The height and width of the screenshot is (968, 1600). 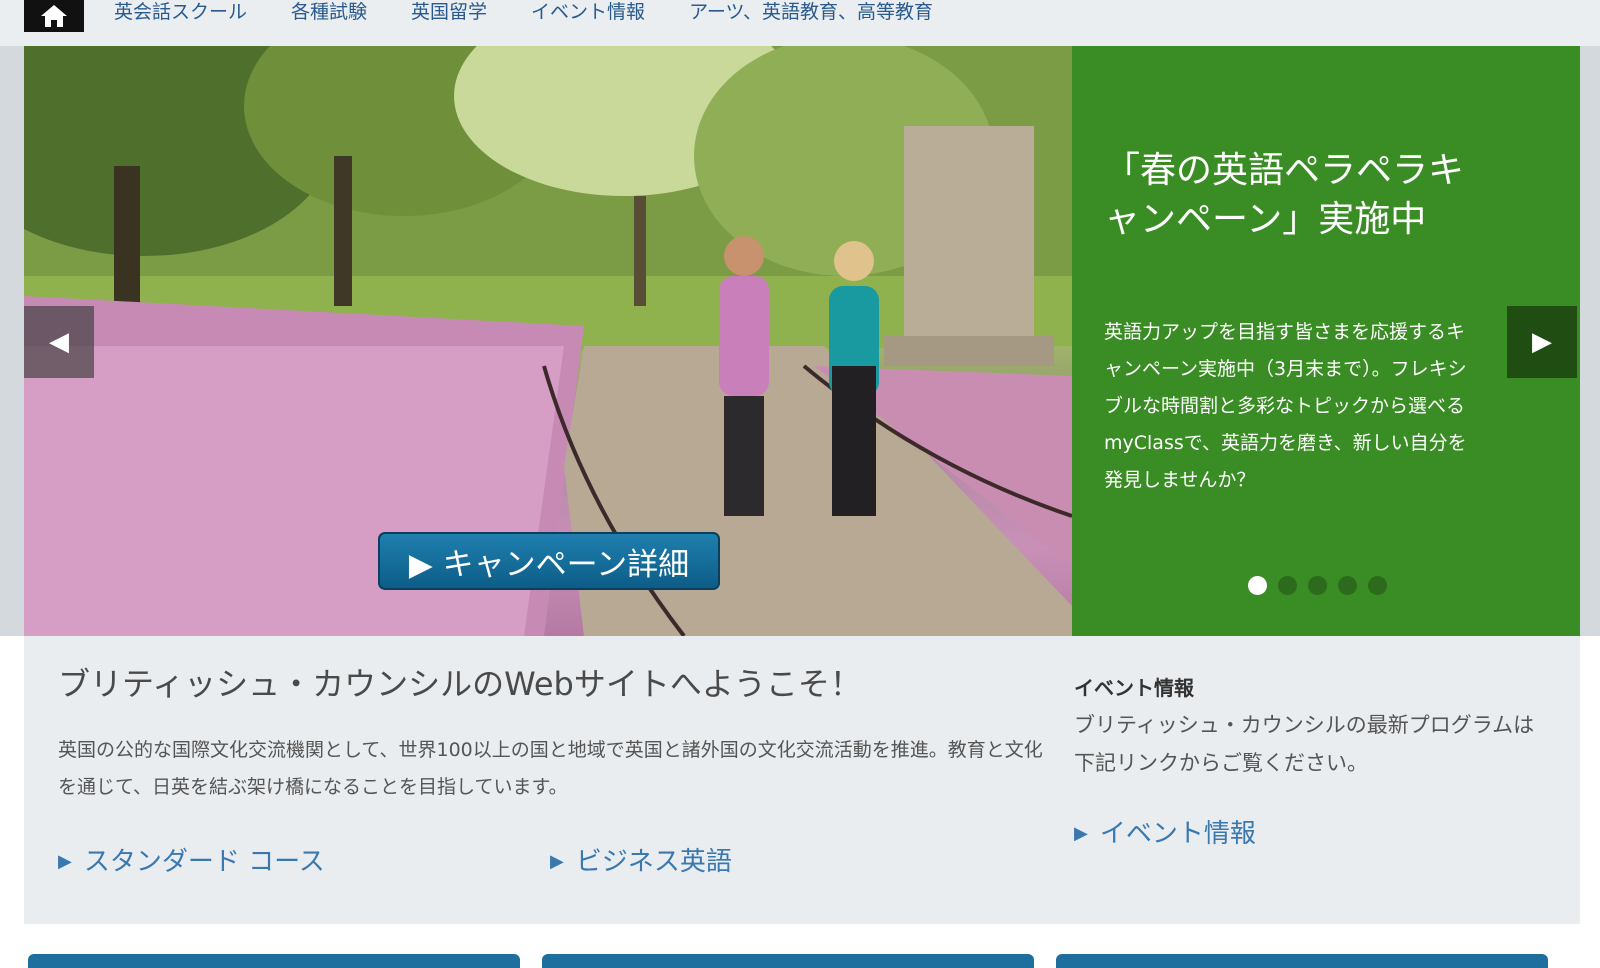 What do you see at coordinates (1134, 688) in the screenshot?
I see `event-heading: イベント情報` at bounding box center [1134, 688].